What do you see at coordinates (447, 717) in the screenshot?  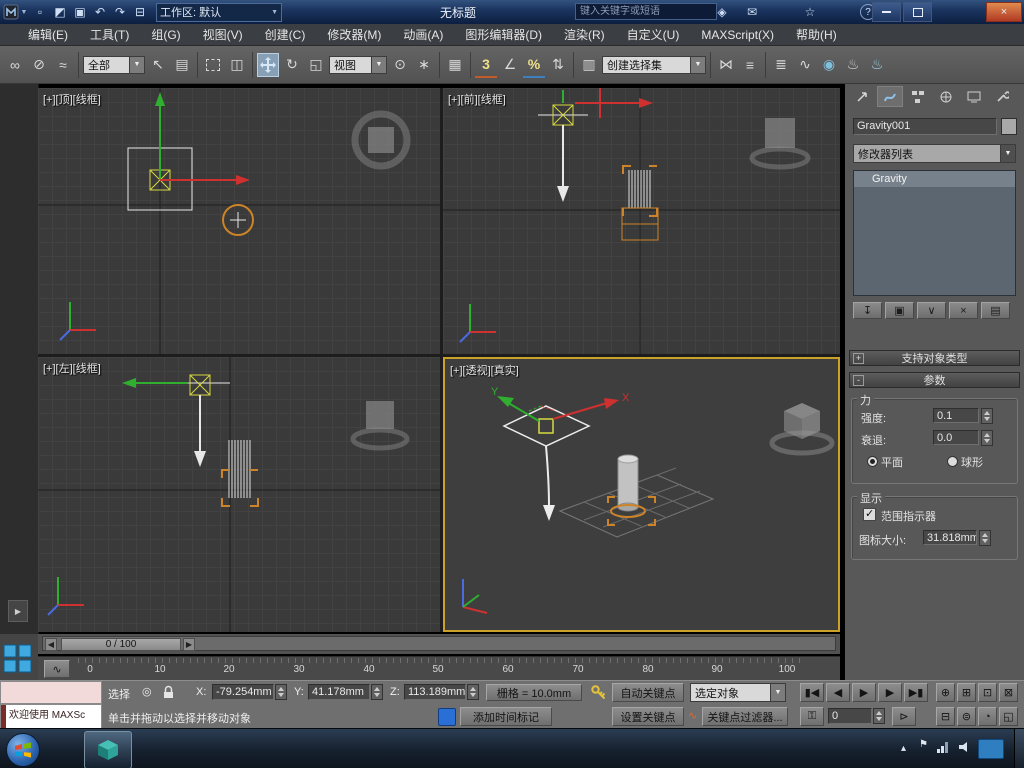 I see `time-tag-icon` at bounding box center [447, 717].